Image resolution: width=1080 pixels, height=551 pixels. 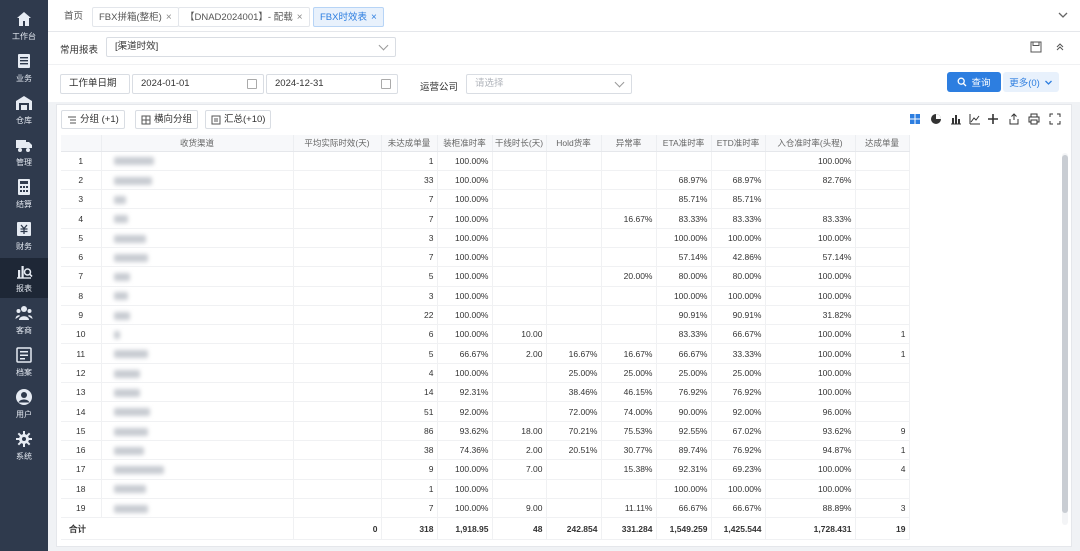 What do you see at coordinates (337, 143) in the screenshot?
I see `column-header: 平均实际时效(天)` at bounding box center [337, 143].